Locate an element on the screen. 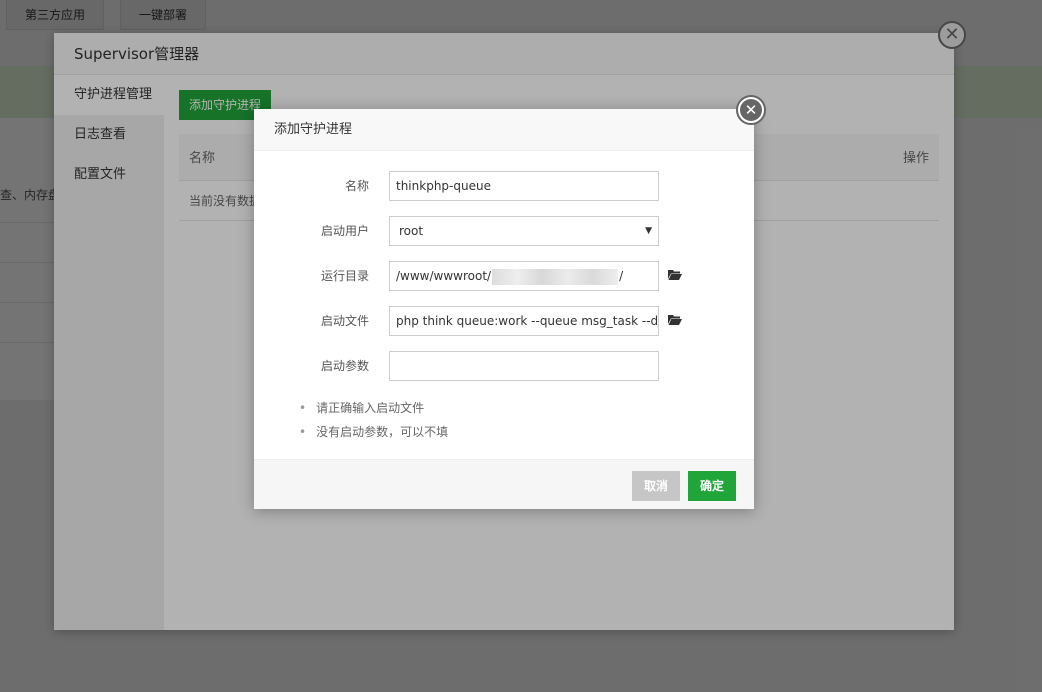  dir-value-prefix: /www/wwwroot/ is located at coordinates (444, 276).